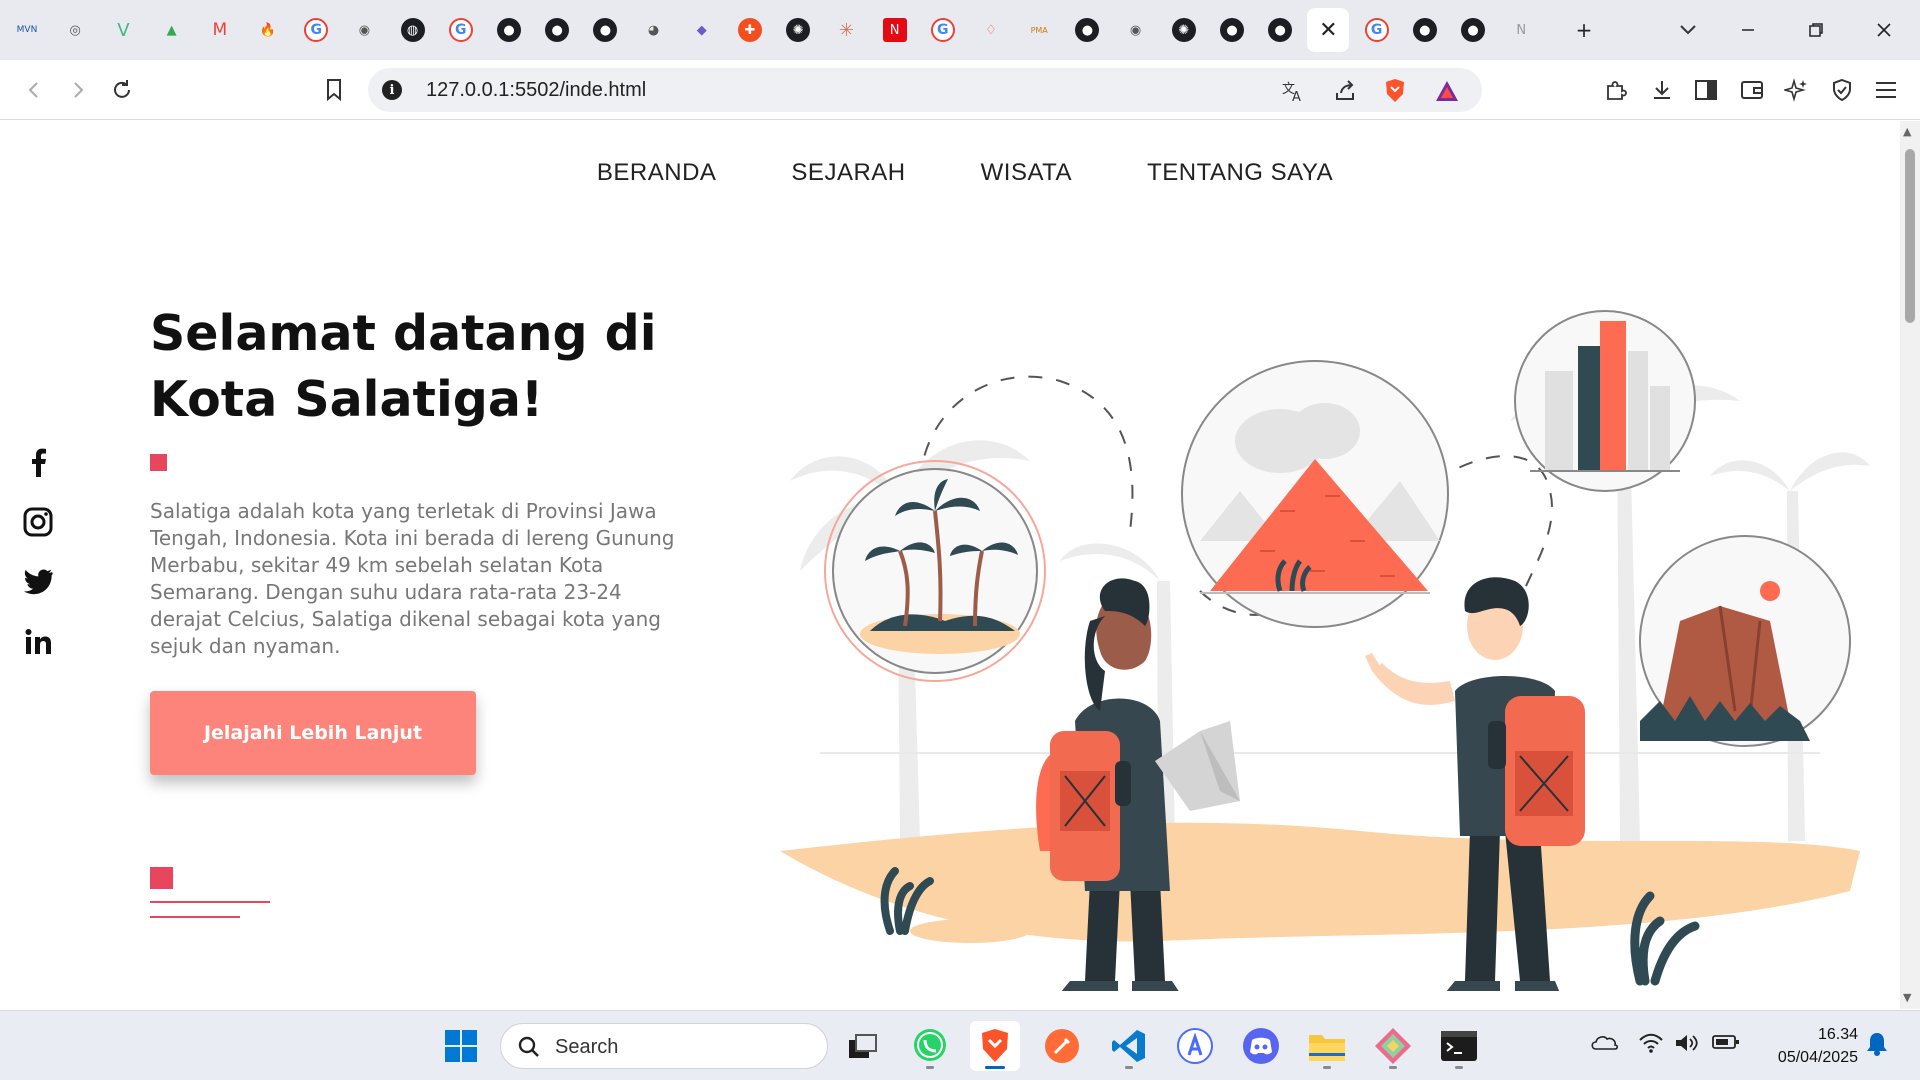 The width and height of the screenshot is (1920, 1080). What do you see at coordinates (1604, 1044) in the screenshot?
I see `onedrive-icon` at bounding box center [1604, 1044].